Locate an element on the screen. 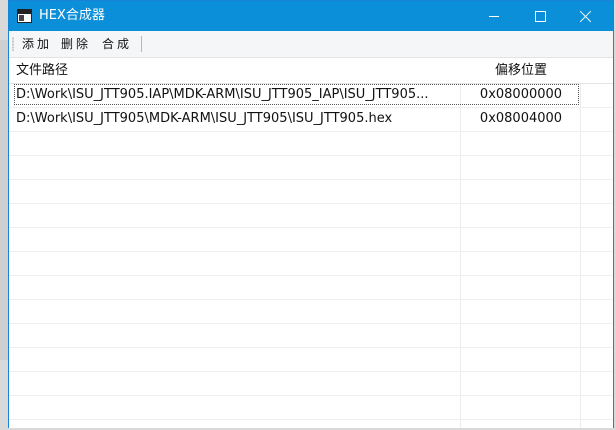  close-icon is located at coordinates (586, 16).